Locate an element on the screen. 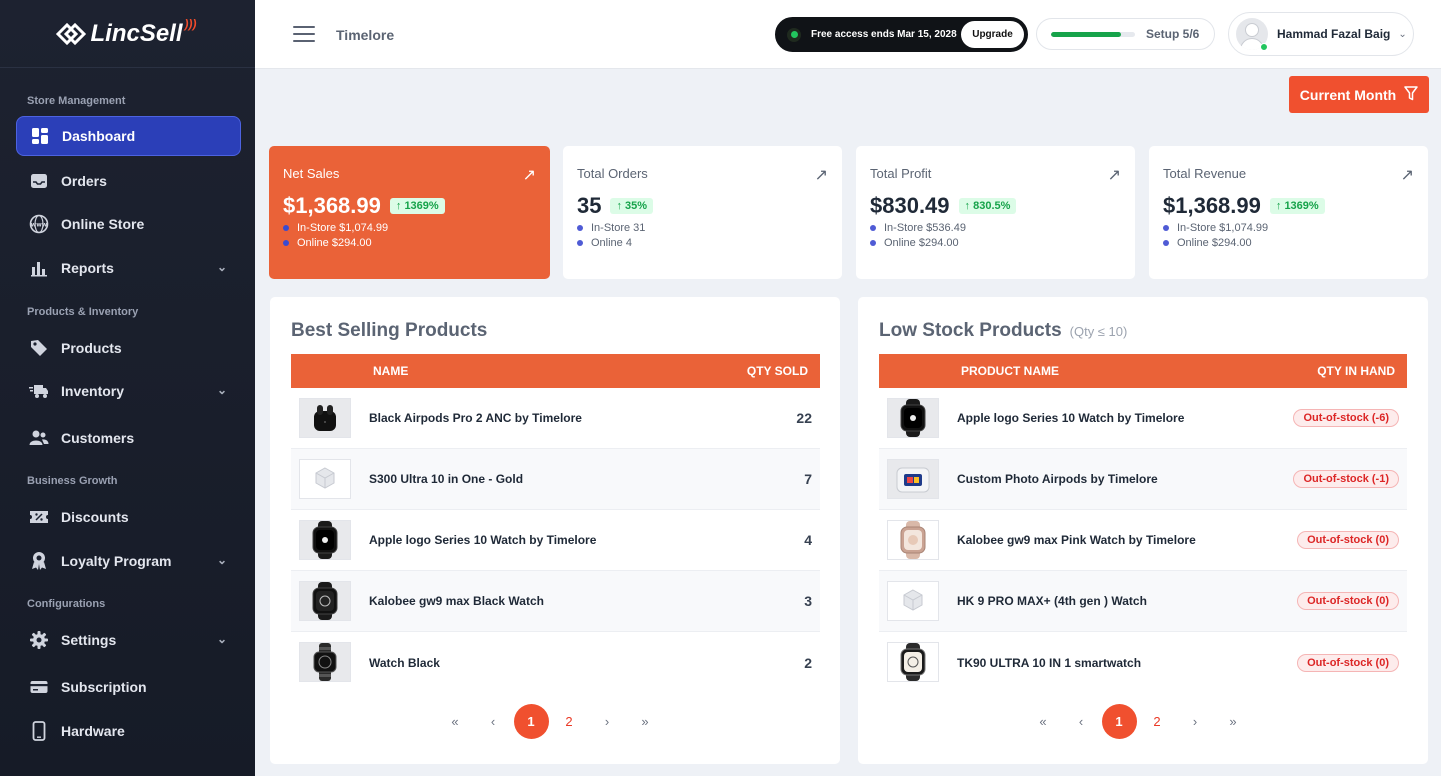 This screenshot has height=776, width=1441. product-name: TK90 ULTRA 10 IN 1 smartwatch is located at coordinates (1049, 662).